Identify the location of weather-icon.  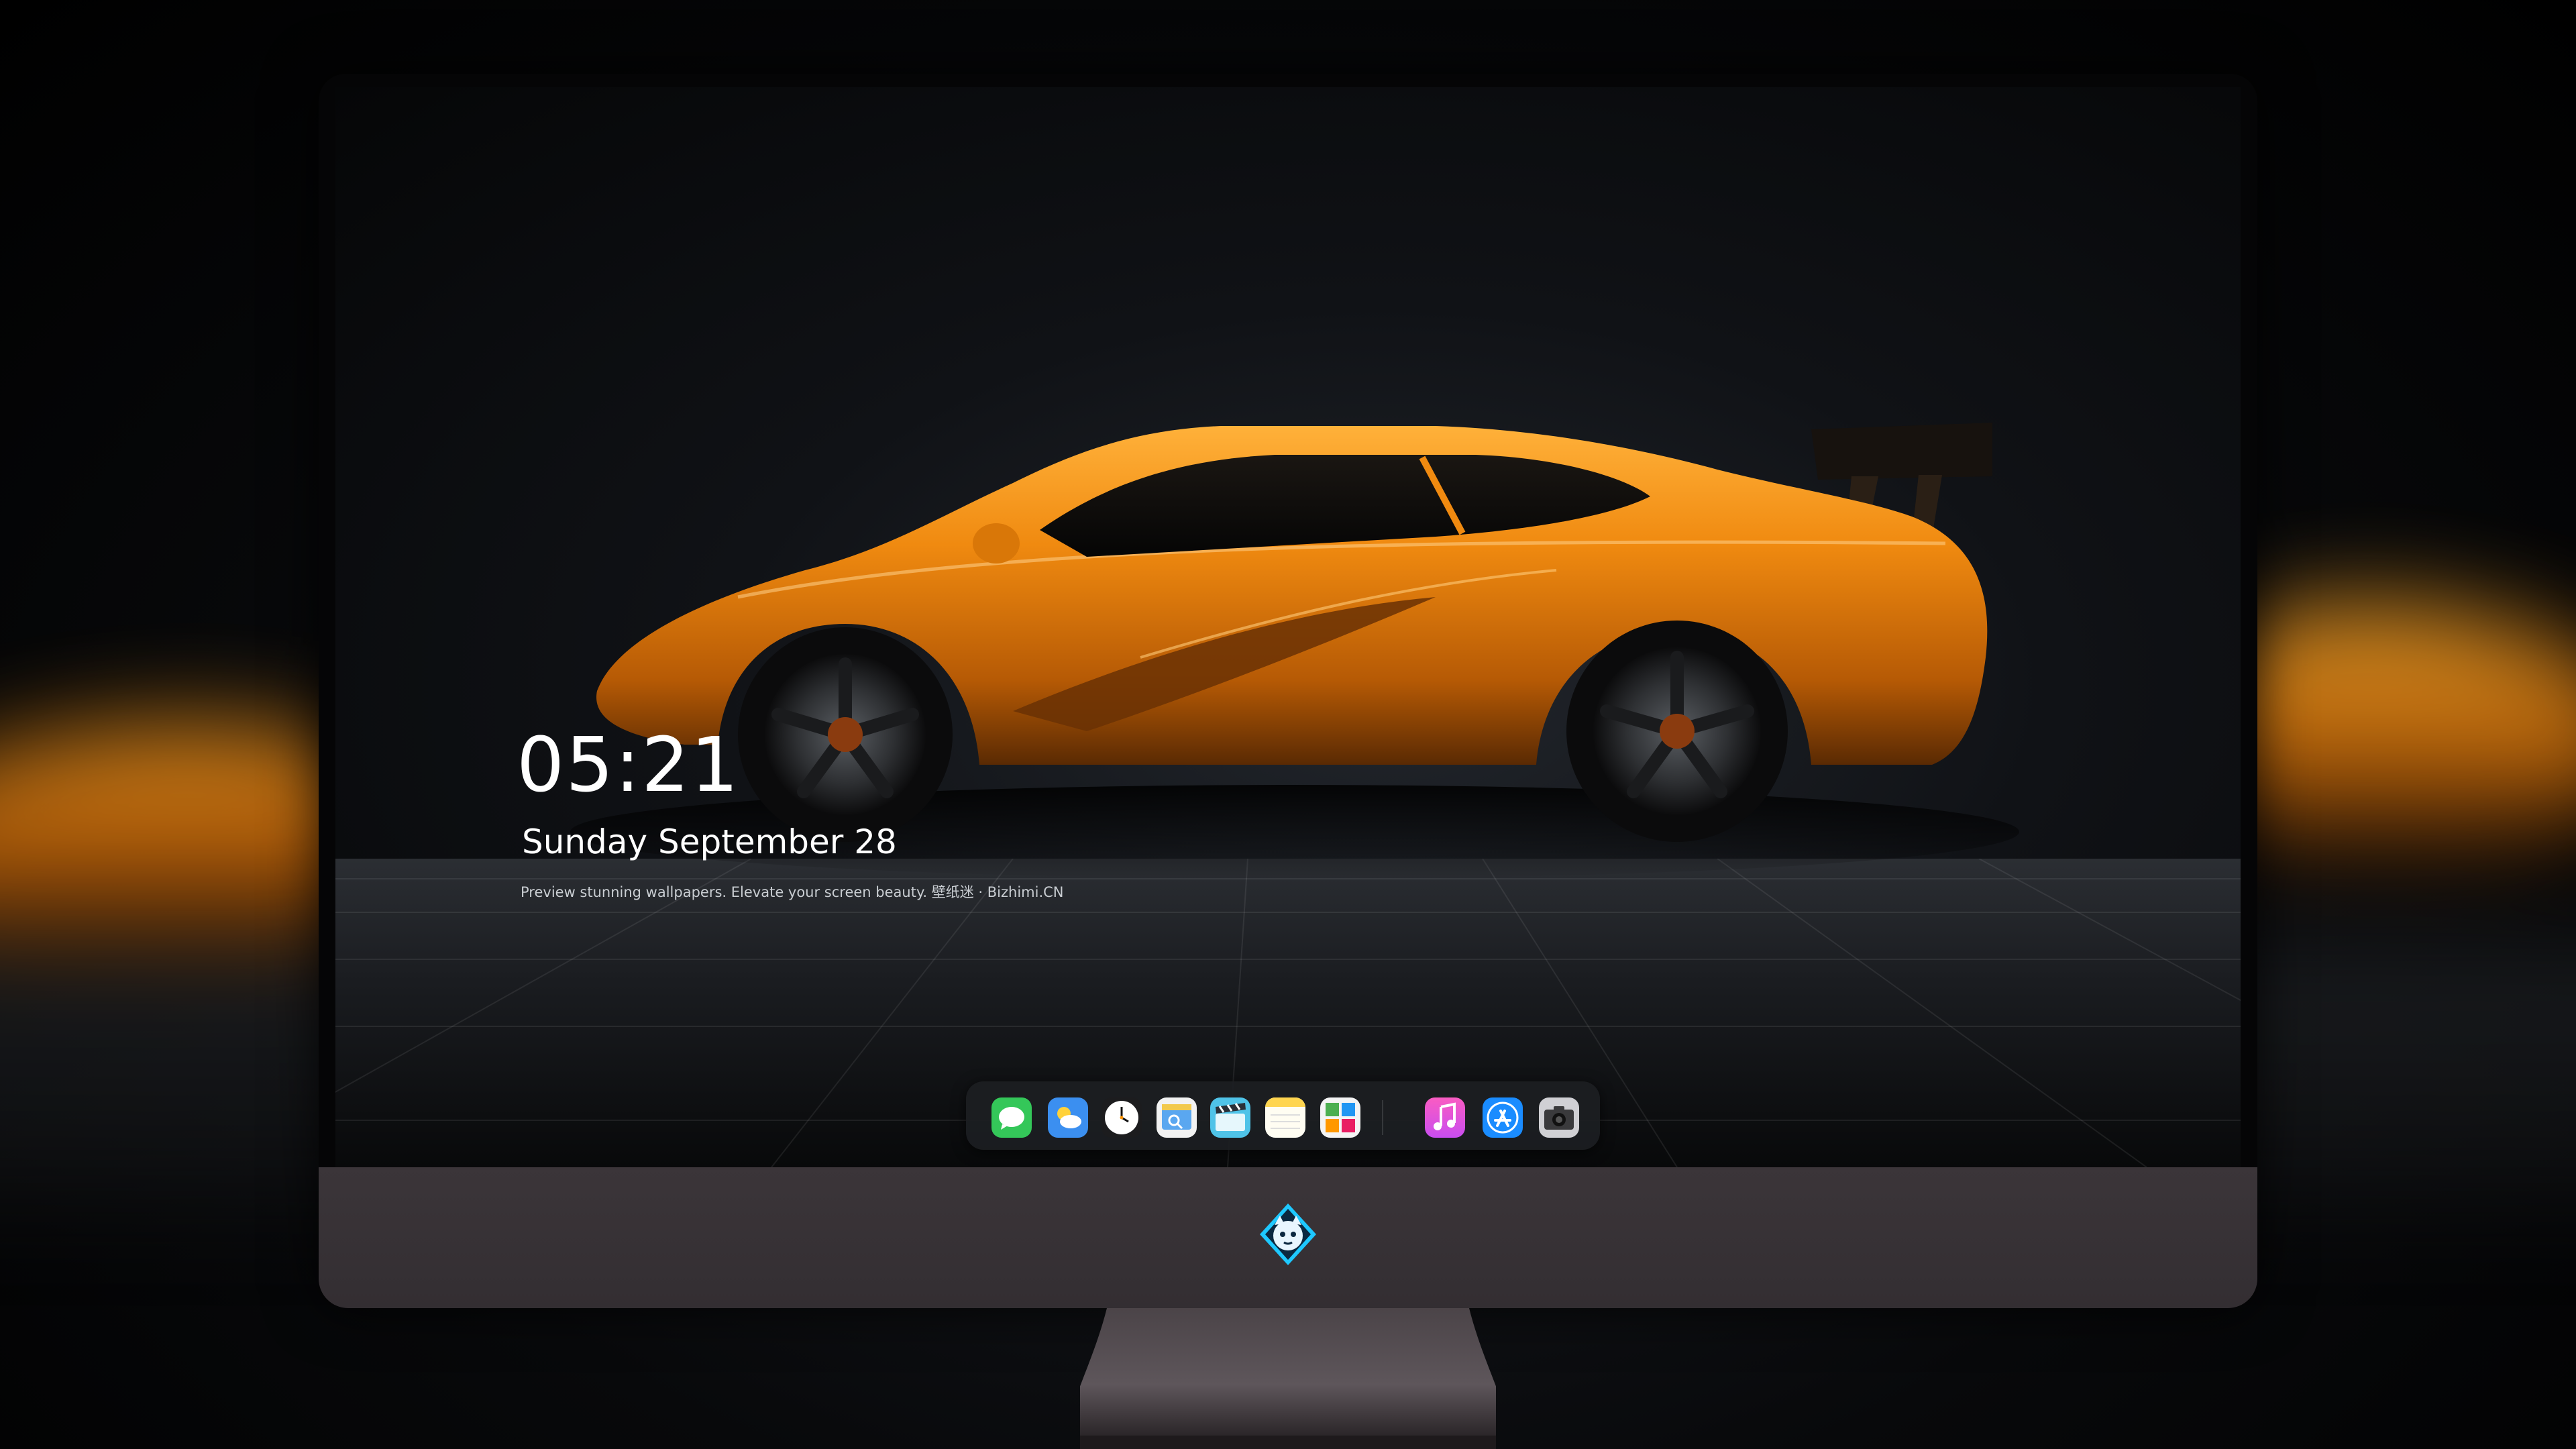
(1068, 1117).